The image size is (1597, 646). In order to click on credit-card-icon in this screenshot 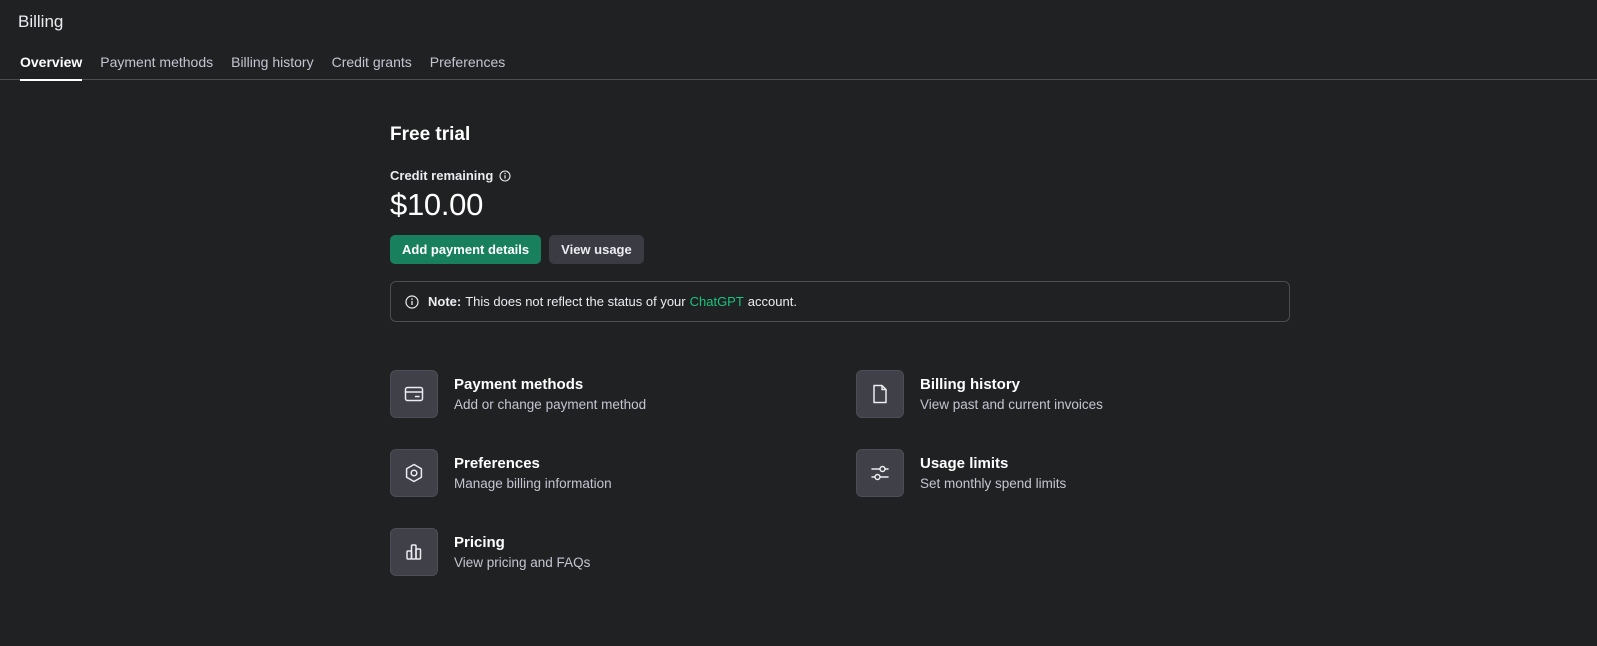, I will do `click(414, 394)`.